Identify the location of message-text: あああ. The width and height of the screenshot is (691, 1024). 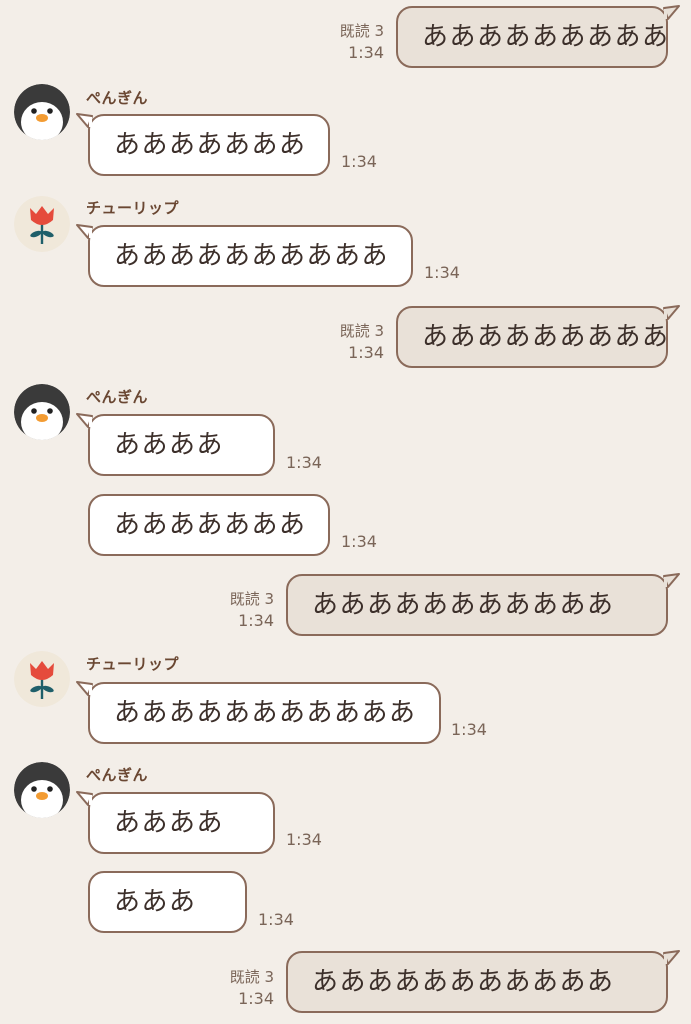
(155, 902).